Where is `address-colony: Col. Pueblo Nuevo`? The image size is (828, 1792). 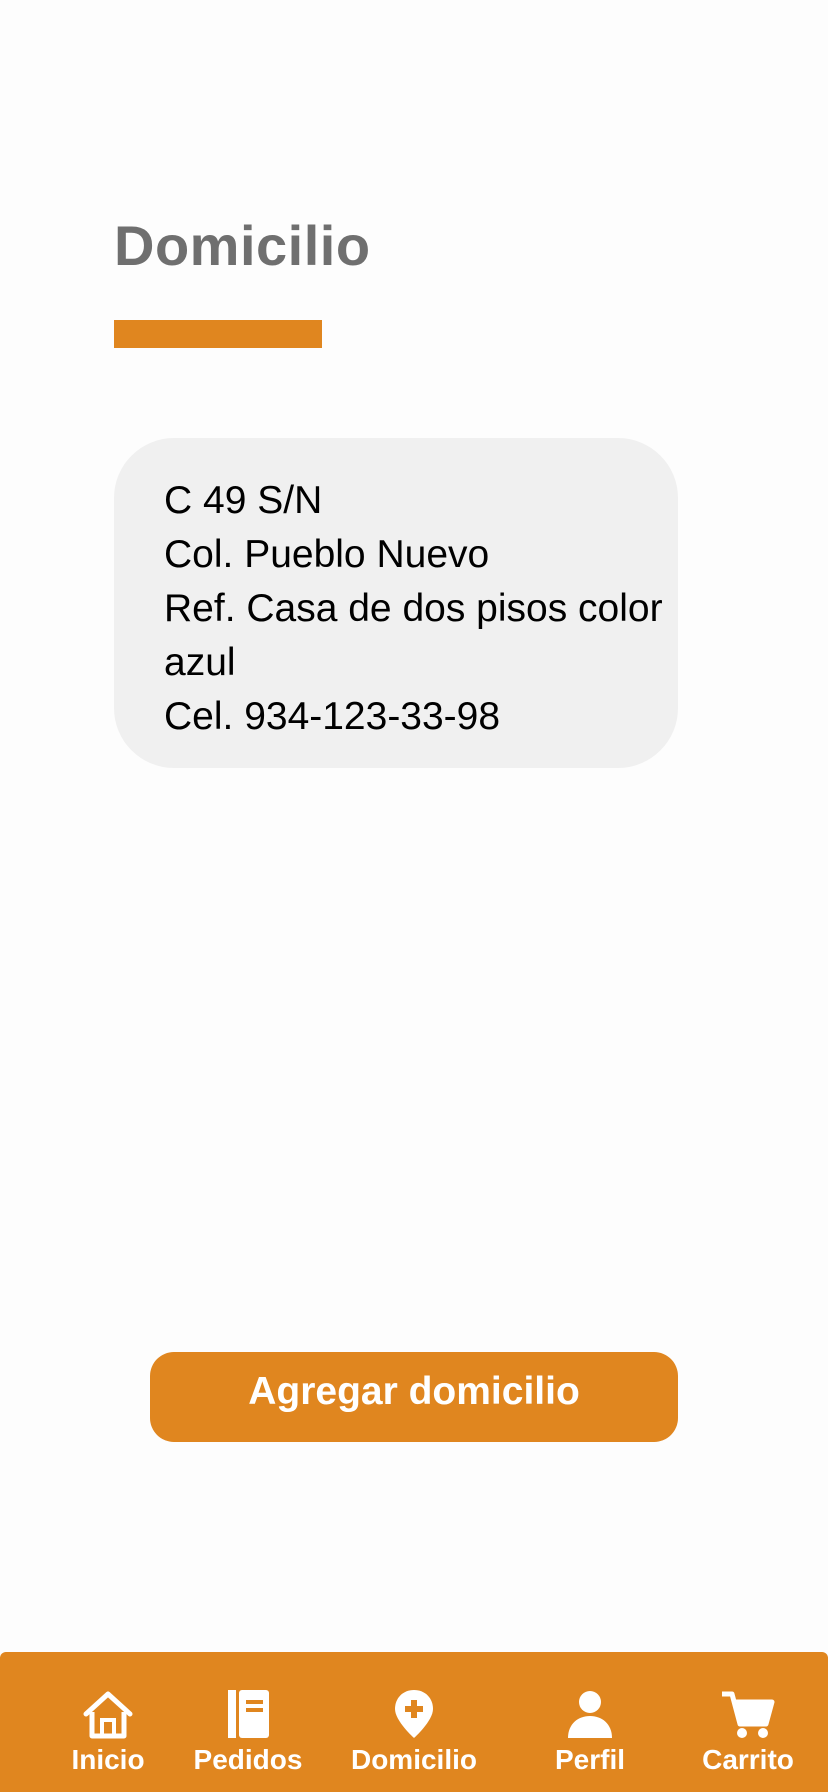
address-colony: Col. Pueblo Nuevo is located at coordinates (327, 554).